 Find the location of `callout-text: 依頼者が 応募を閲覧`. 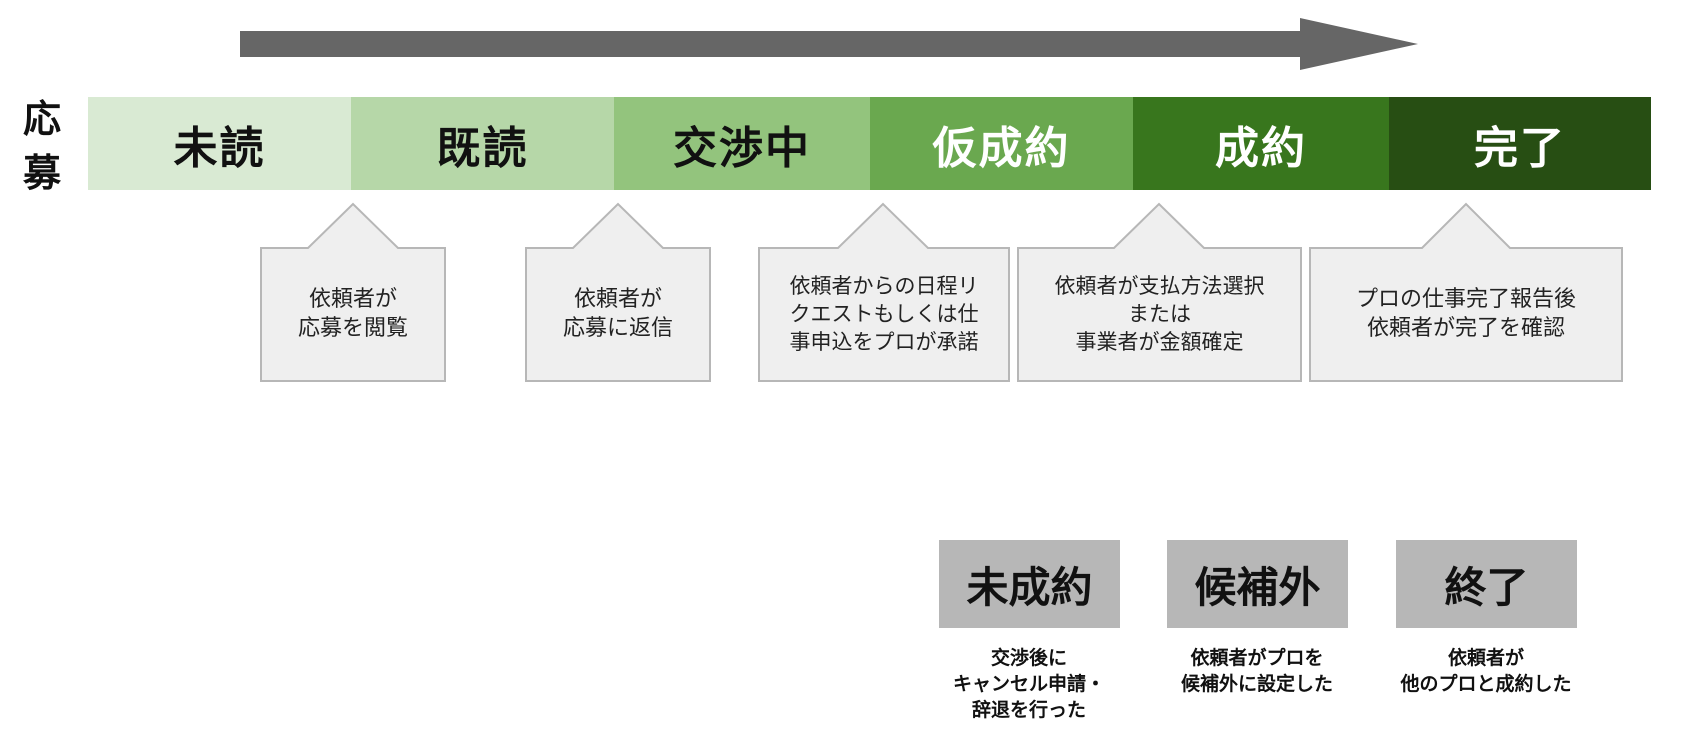

callout-text: 依頼者が 応募を閲覧 is located at coordinates (353, 314).